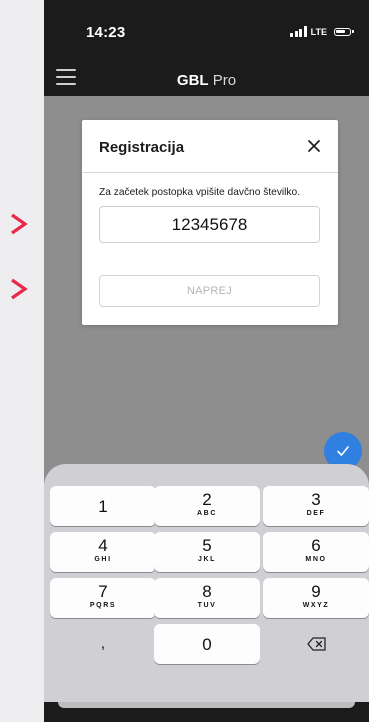 The width and height of the screenshot is (369, 722). I want to click on key-digit: 4, so click(103, 545).